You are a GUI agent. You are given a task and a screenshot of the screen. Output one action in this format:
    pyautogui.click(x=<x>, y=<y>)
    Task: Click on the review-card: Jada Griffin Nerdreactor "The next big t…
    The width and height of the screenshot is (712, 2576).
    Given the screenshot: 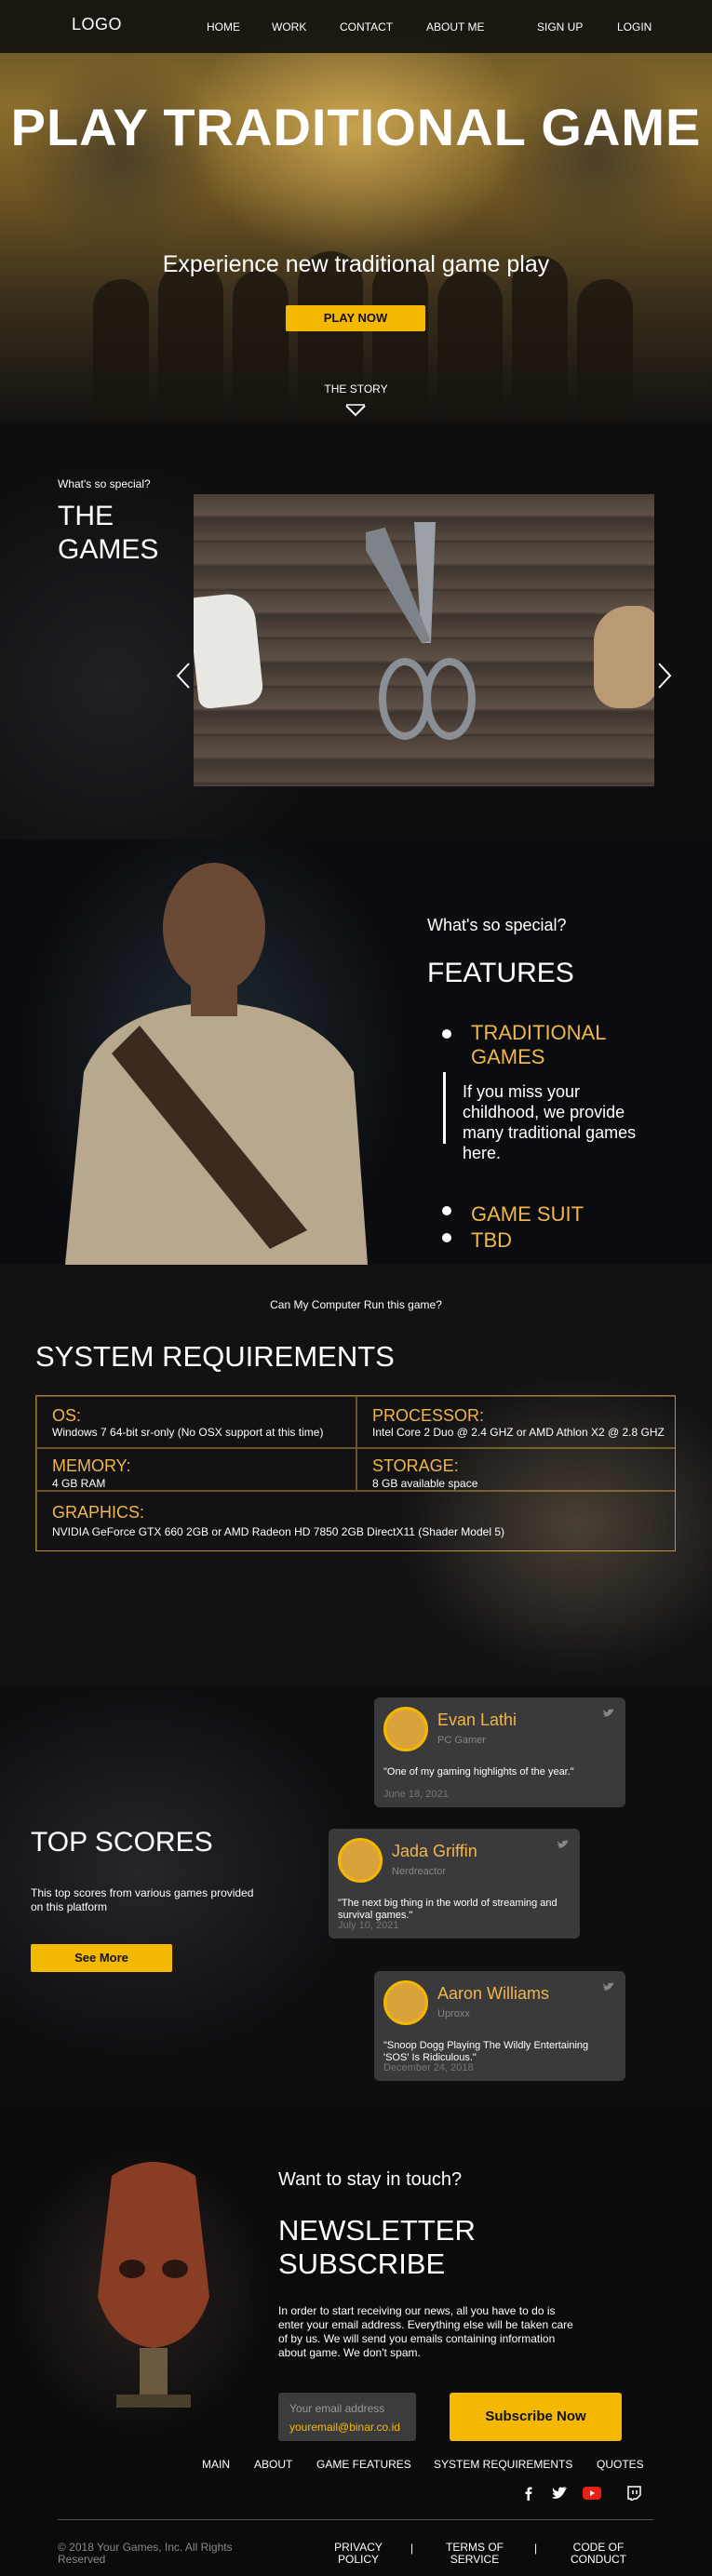 What is the action you would take?
    pyautogui.click(x=454, y=1884)
    